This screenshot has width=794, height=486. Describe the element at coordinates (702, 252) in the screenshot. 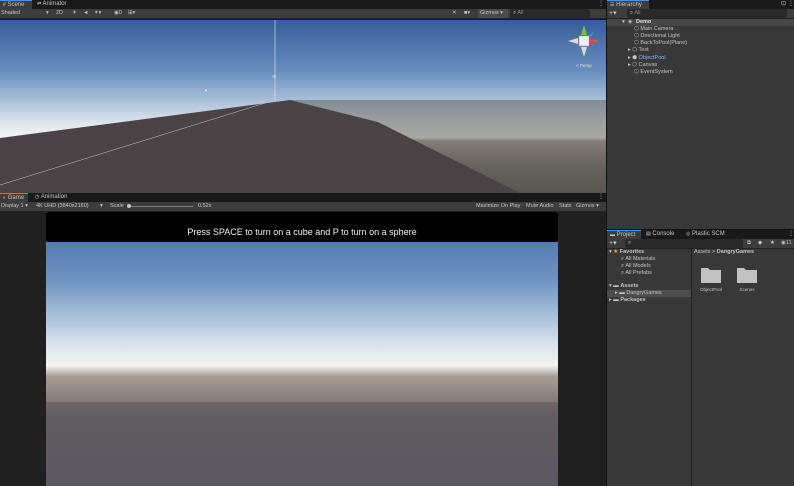

I see `breadcrumb-root: Assets` at that location.